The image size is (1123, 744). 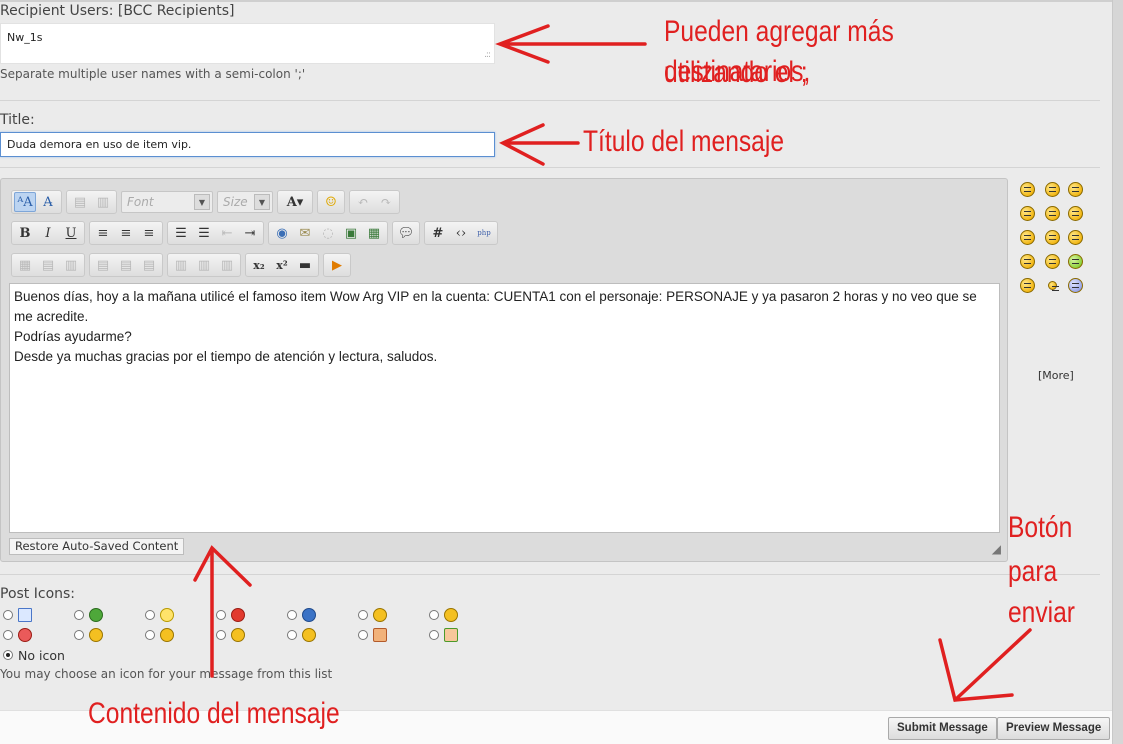 What do you see at coordinates (1042, 612) in the screenshot?
I see `annotation-submit-3: enviar` at bounding box center [1042, 612].